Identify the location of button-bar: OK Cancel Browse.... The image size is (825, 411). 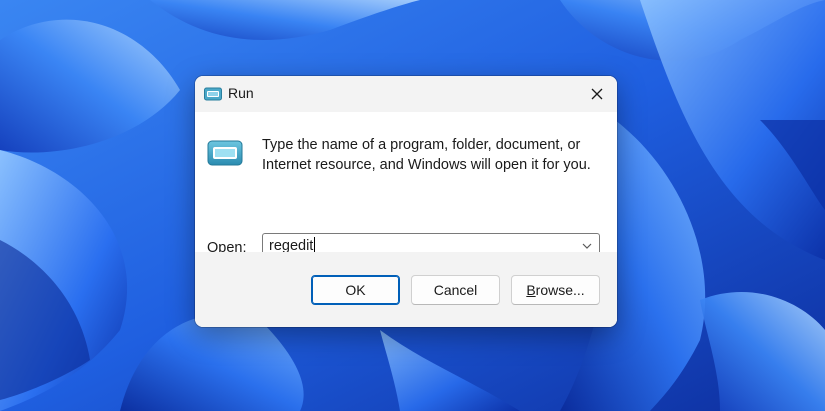
(406, 289).